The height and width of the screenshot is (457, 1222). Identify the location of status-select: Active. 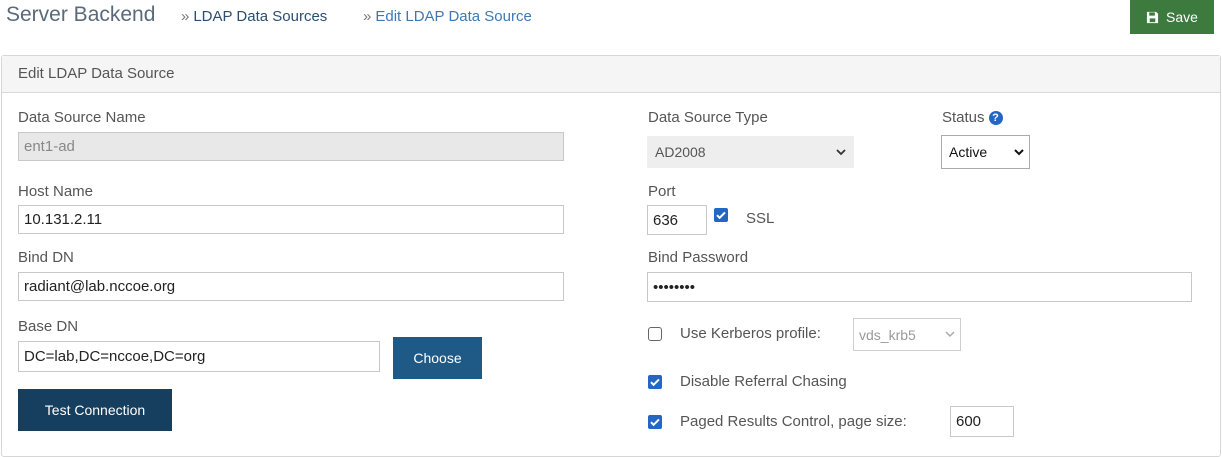
(985, 152).